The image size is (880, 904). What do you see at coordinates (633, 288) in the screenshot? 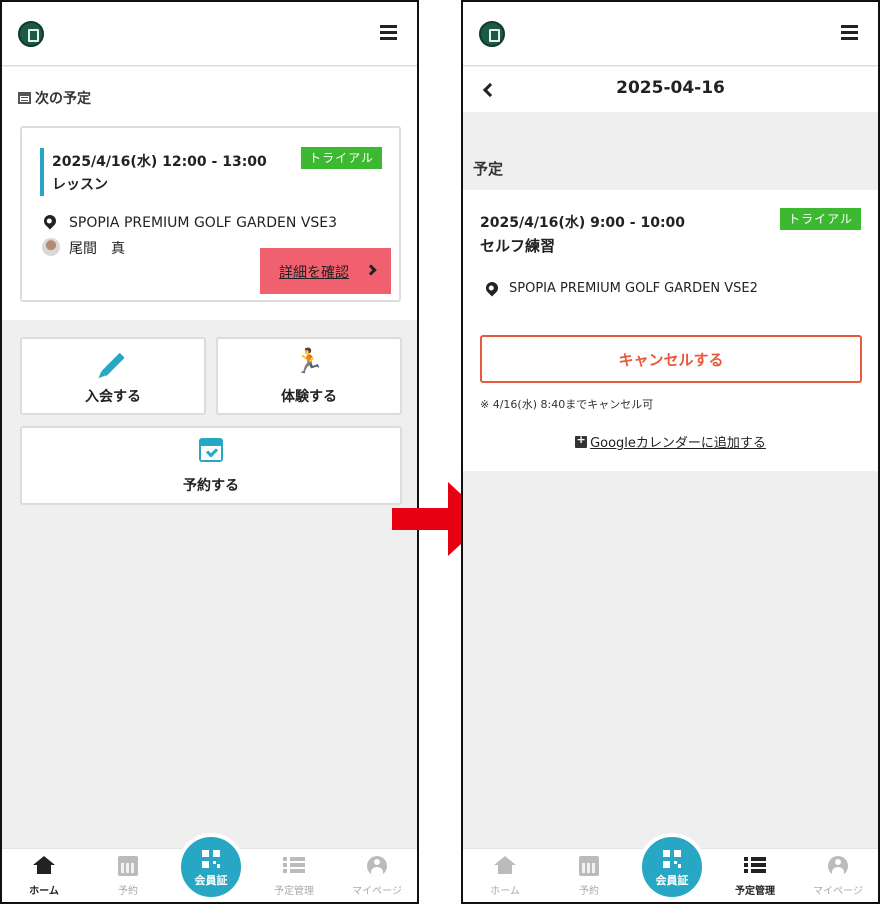
I see `venue-name: SPOPIA PREMIUM GOLF GARDEN VSE2` at bounding box center [633, 288].